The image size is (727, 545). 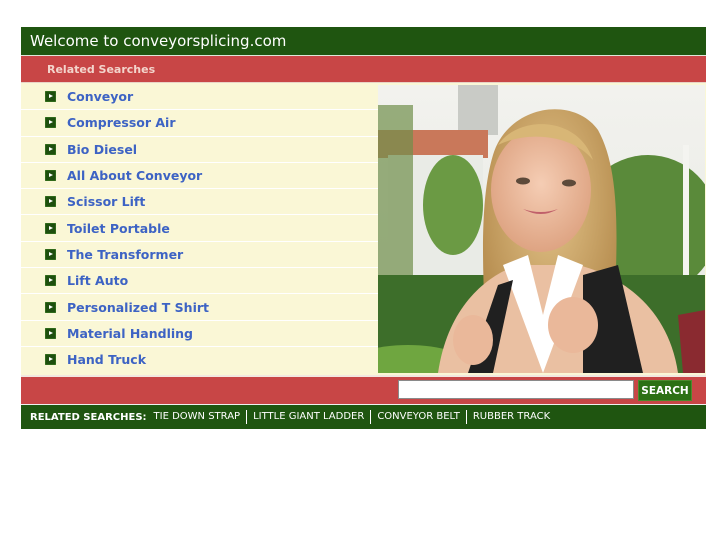 I want to click on list-item-all-about-conveyor: All About Conveyor, so click(x=199, y=176).